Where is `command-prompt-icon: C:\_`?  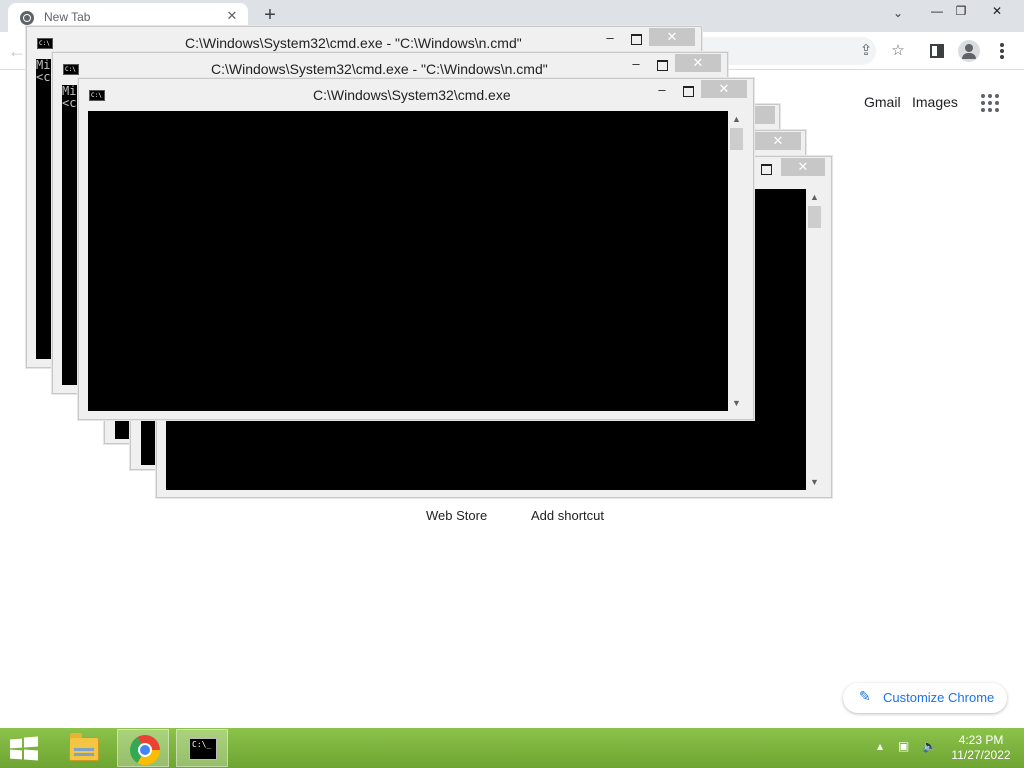
command-prompt-icon: C:\_ is located at coordinates (203, 749).